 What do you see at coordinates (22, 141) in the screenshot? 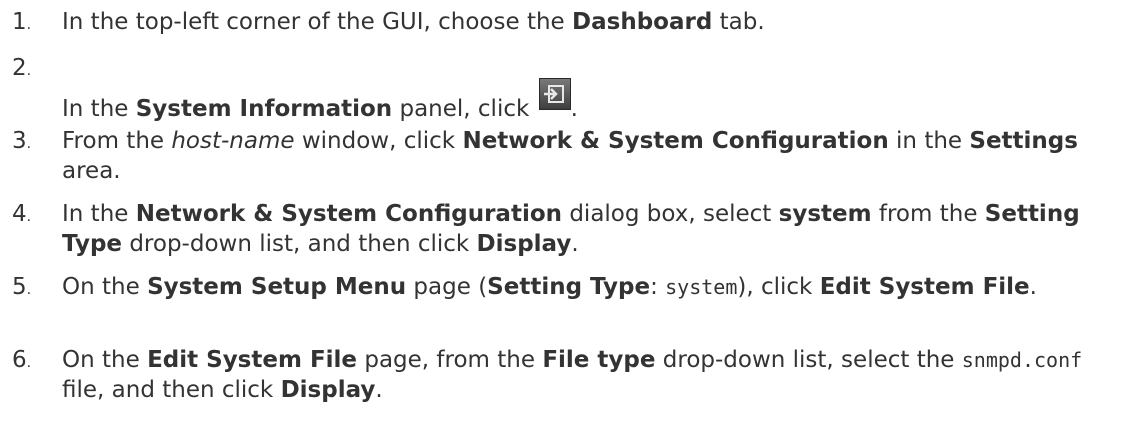
I see `step-number: 3.` at bounding box center [22, 141].